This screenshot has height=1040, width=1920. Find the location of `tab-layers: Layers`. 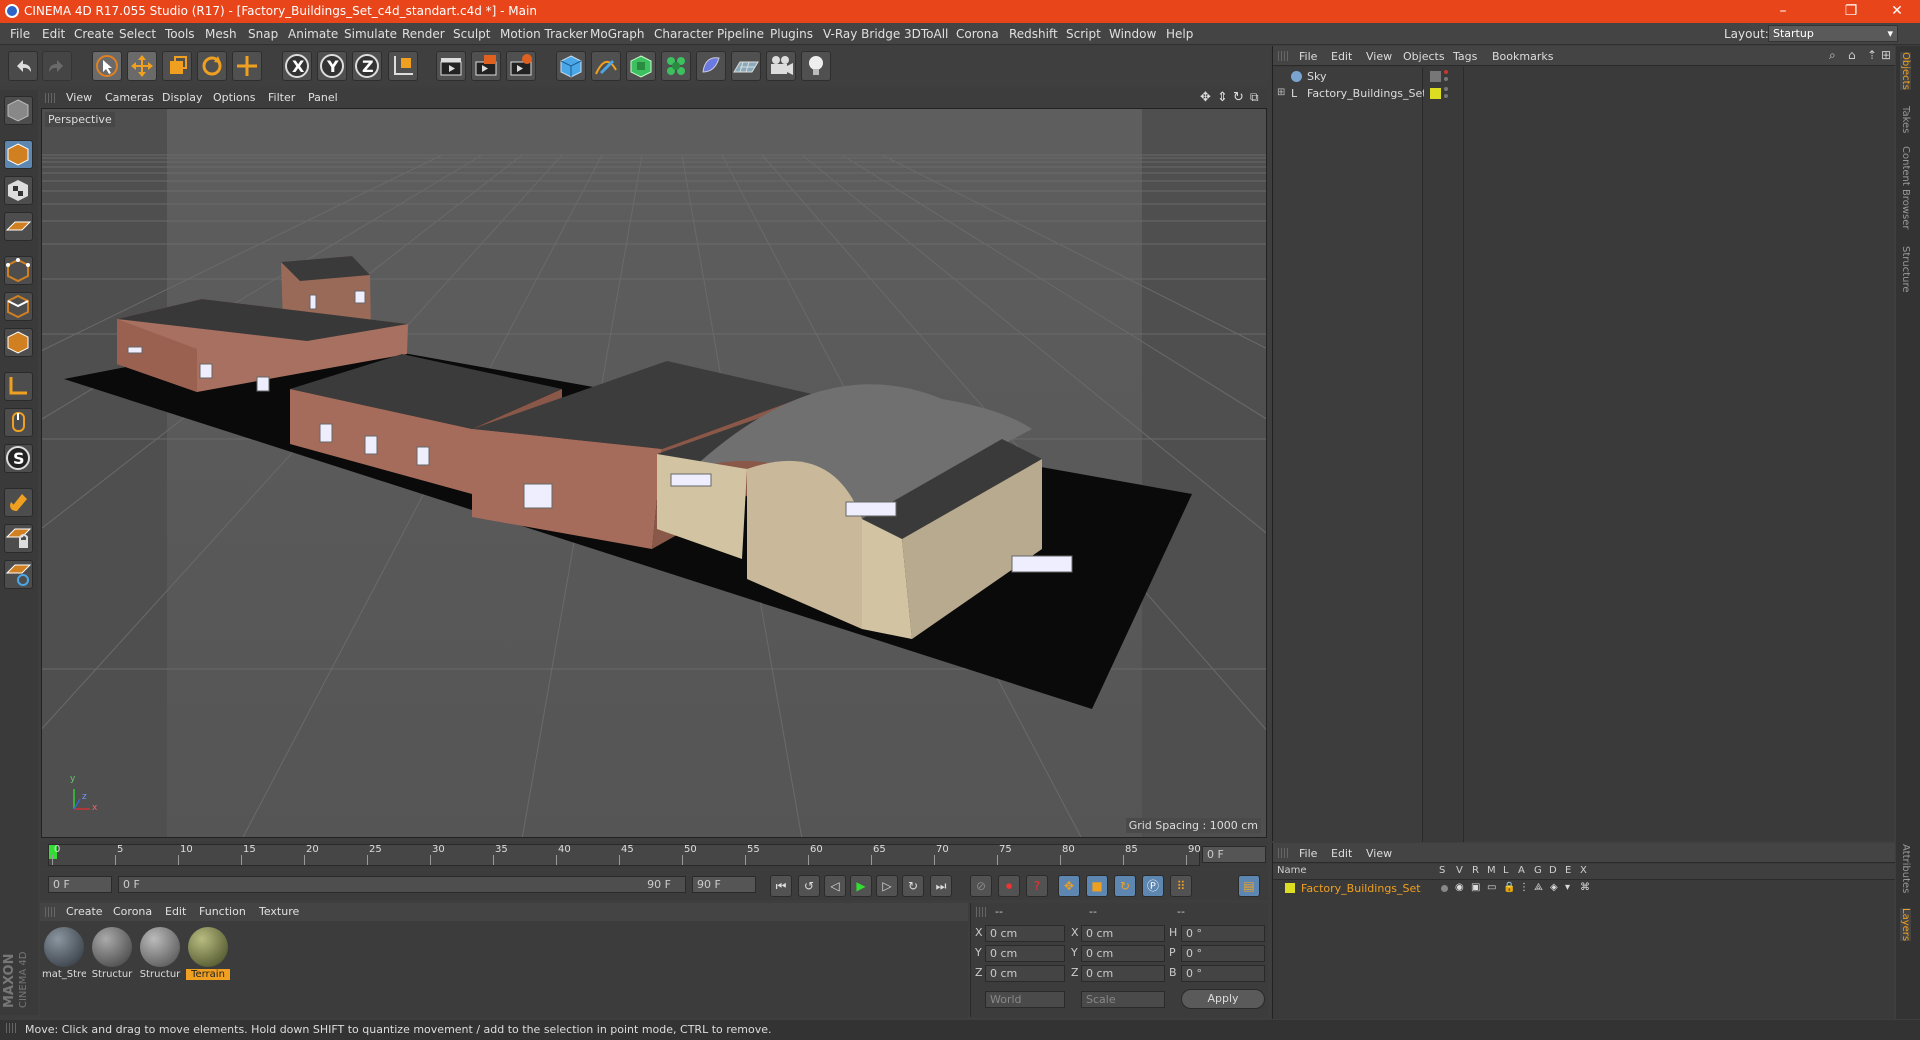

tab-layers: Layers is located at coordinates (1905, 925).